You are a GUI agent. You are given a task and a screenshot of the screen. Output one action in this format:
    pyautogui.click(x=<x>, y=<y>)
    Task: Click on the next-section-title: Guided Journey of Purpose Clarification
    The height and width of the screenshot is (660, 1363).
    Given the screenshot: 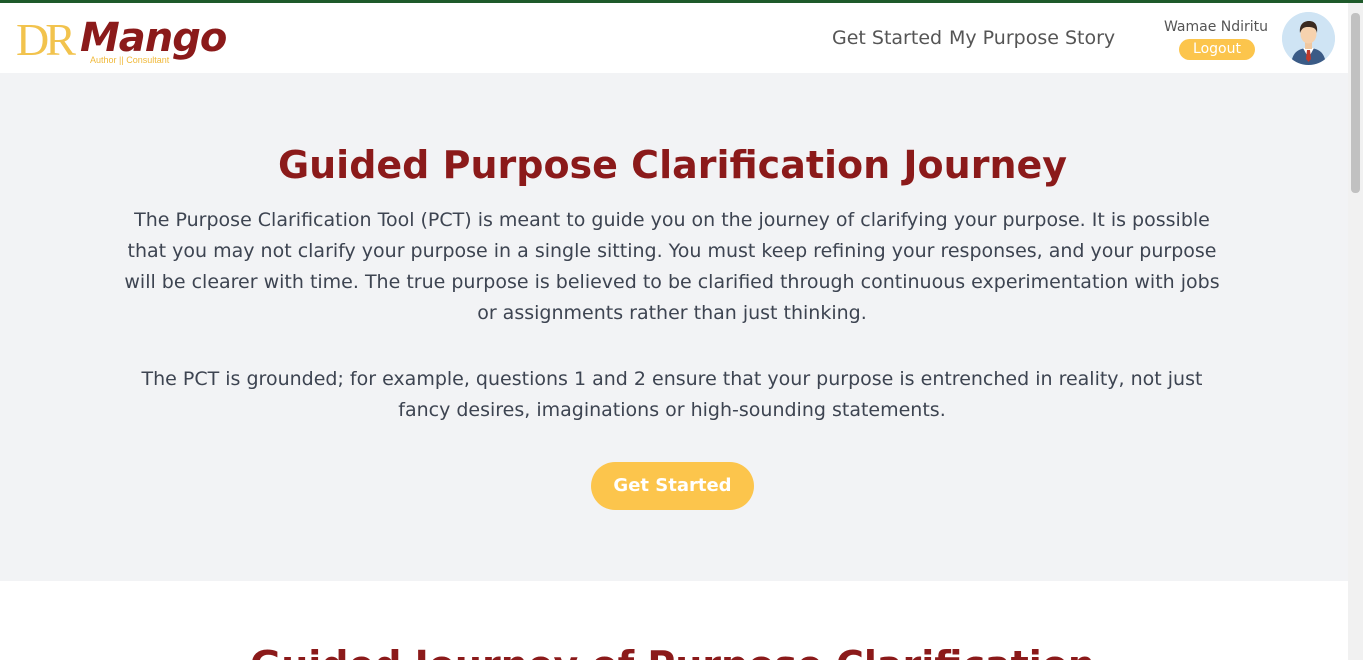 What is the action you would take?
    pyautogui.click(x=672, y=651)
    